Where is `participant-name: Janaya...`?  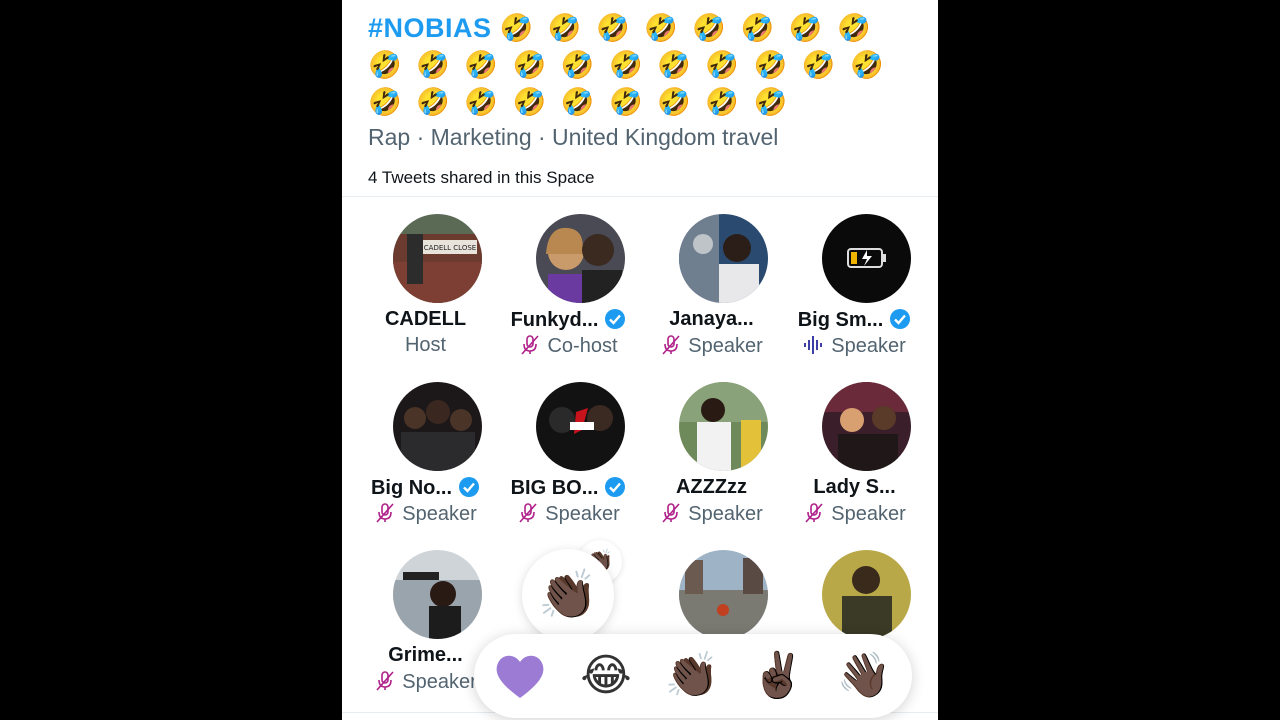 participant-name: Janaya... is located at coordinates (711, 319).